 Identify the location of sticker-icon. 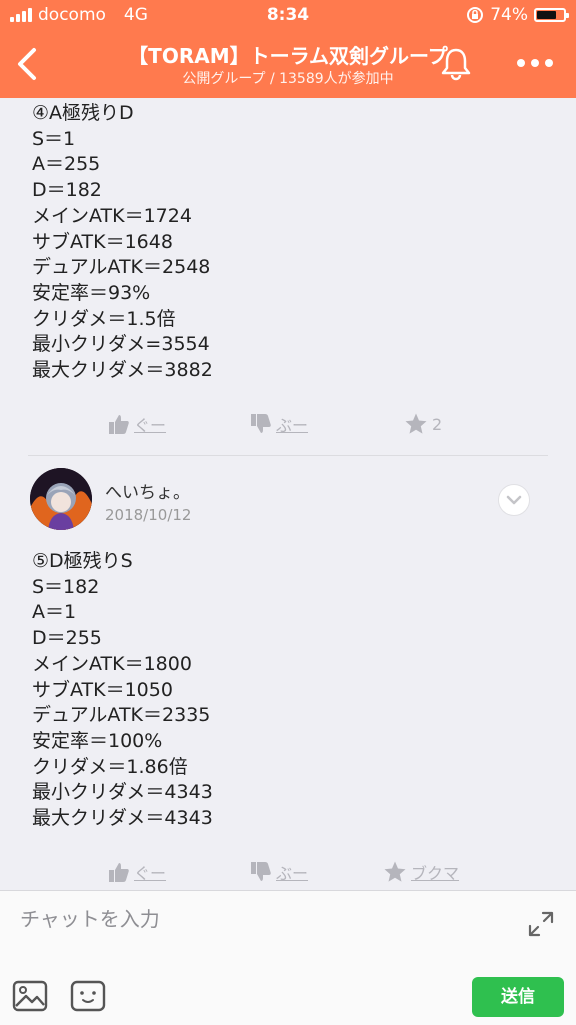
(88, 996).